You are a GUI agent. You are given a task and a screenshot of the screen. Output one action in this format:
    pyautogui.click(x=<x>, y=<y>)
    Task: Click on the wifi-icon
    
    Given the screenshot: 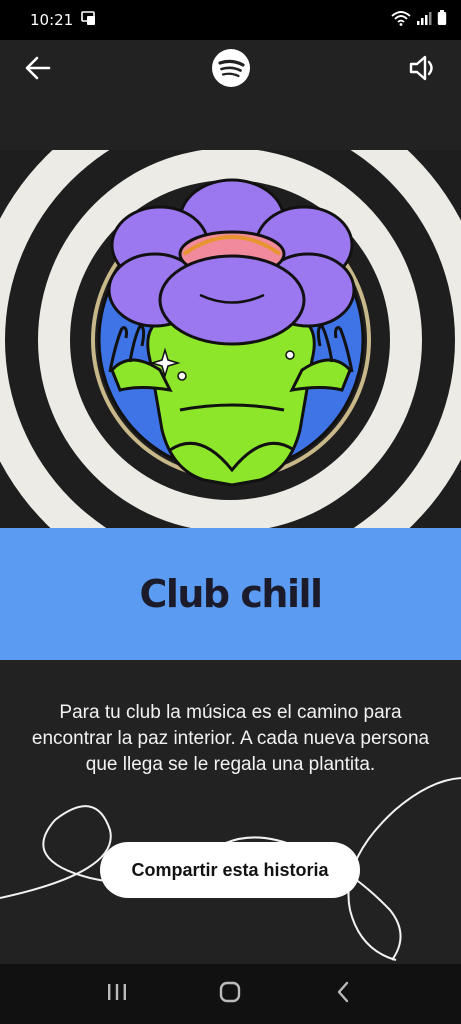 What is the action you would take?
    pyautogui.click(x=401, y=20)
    